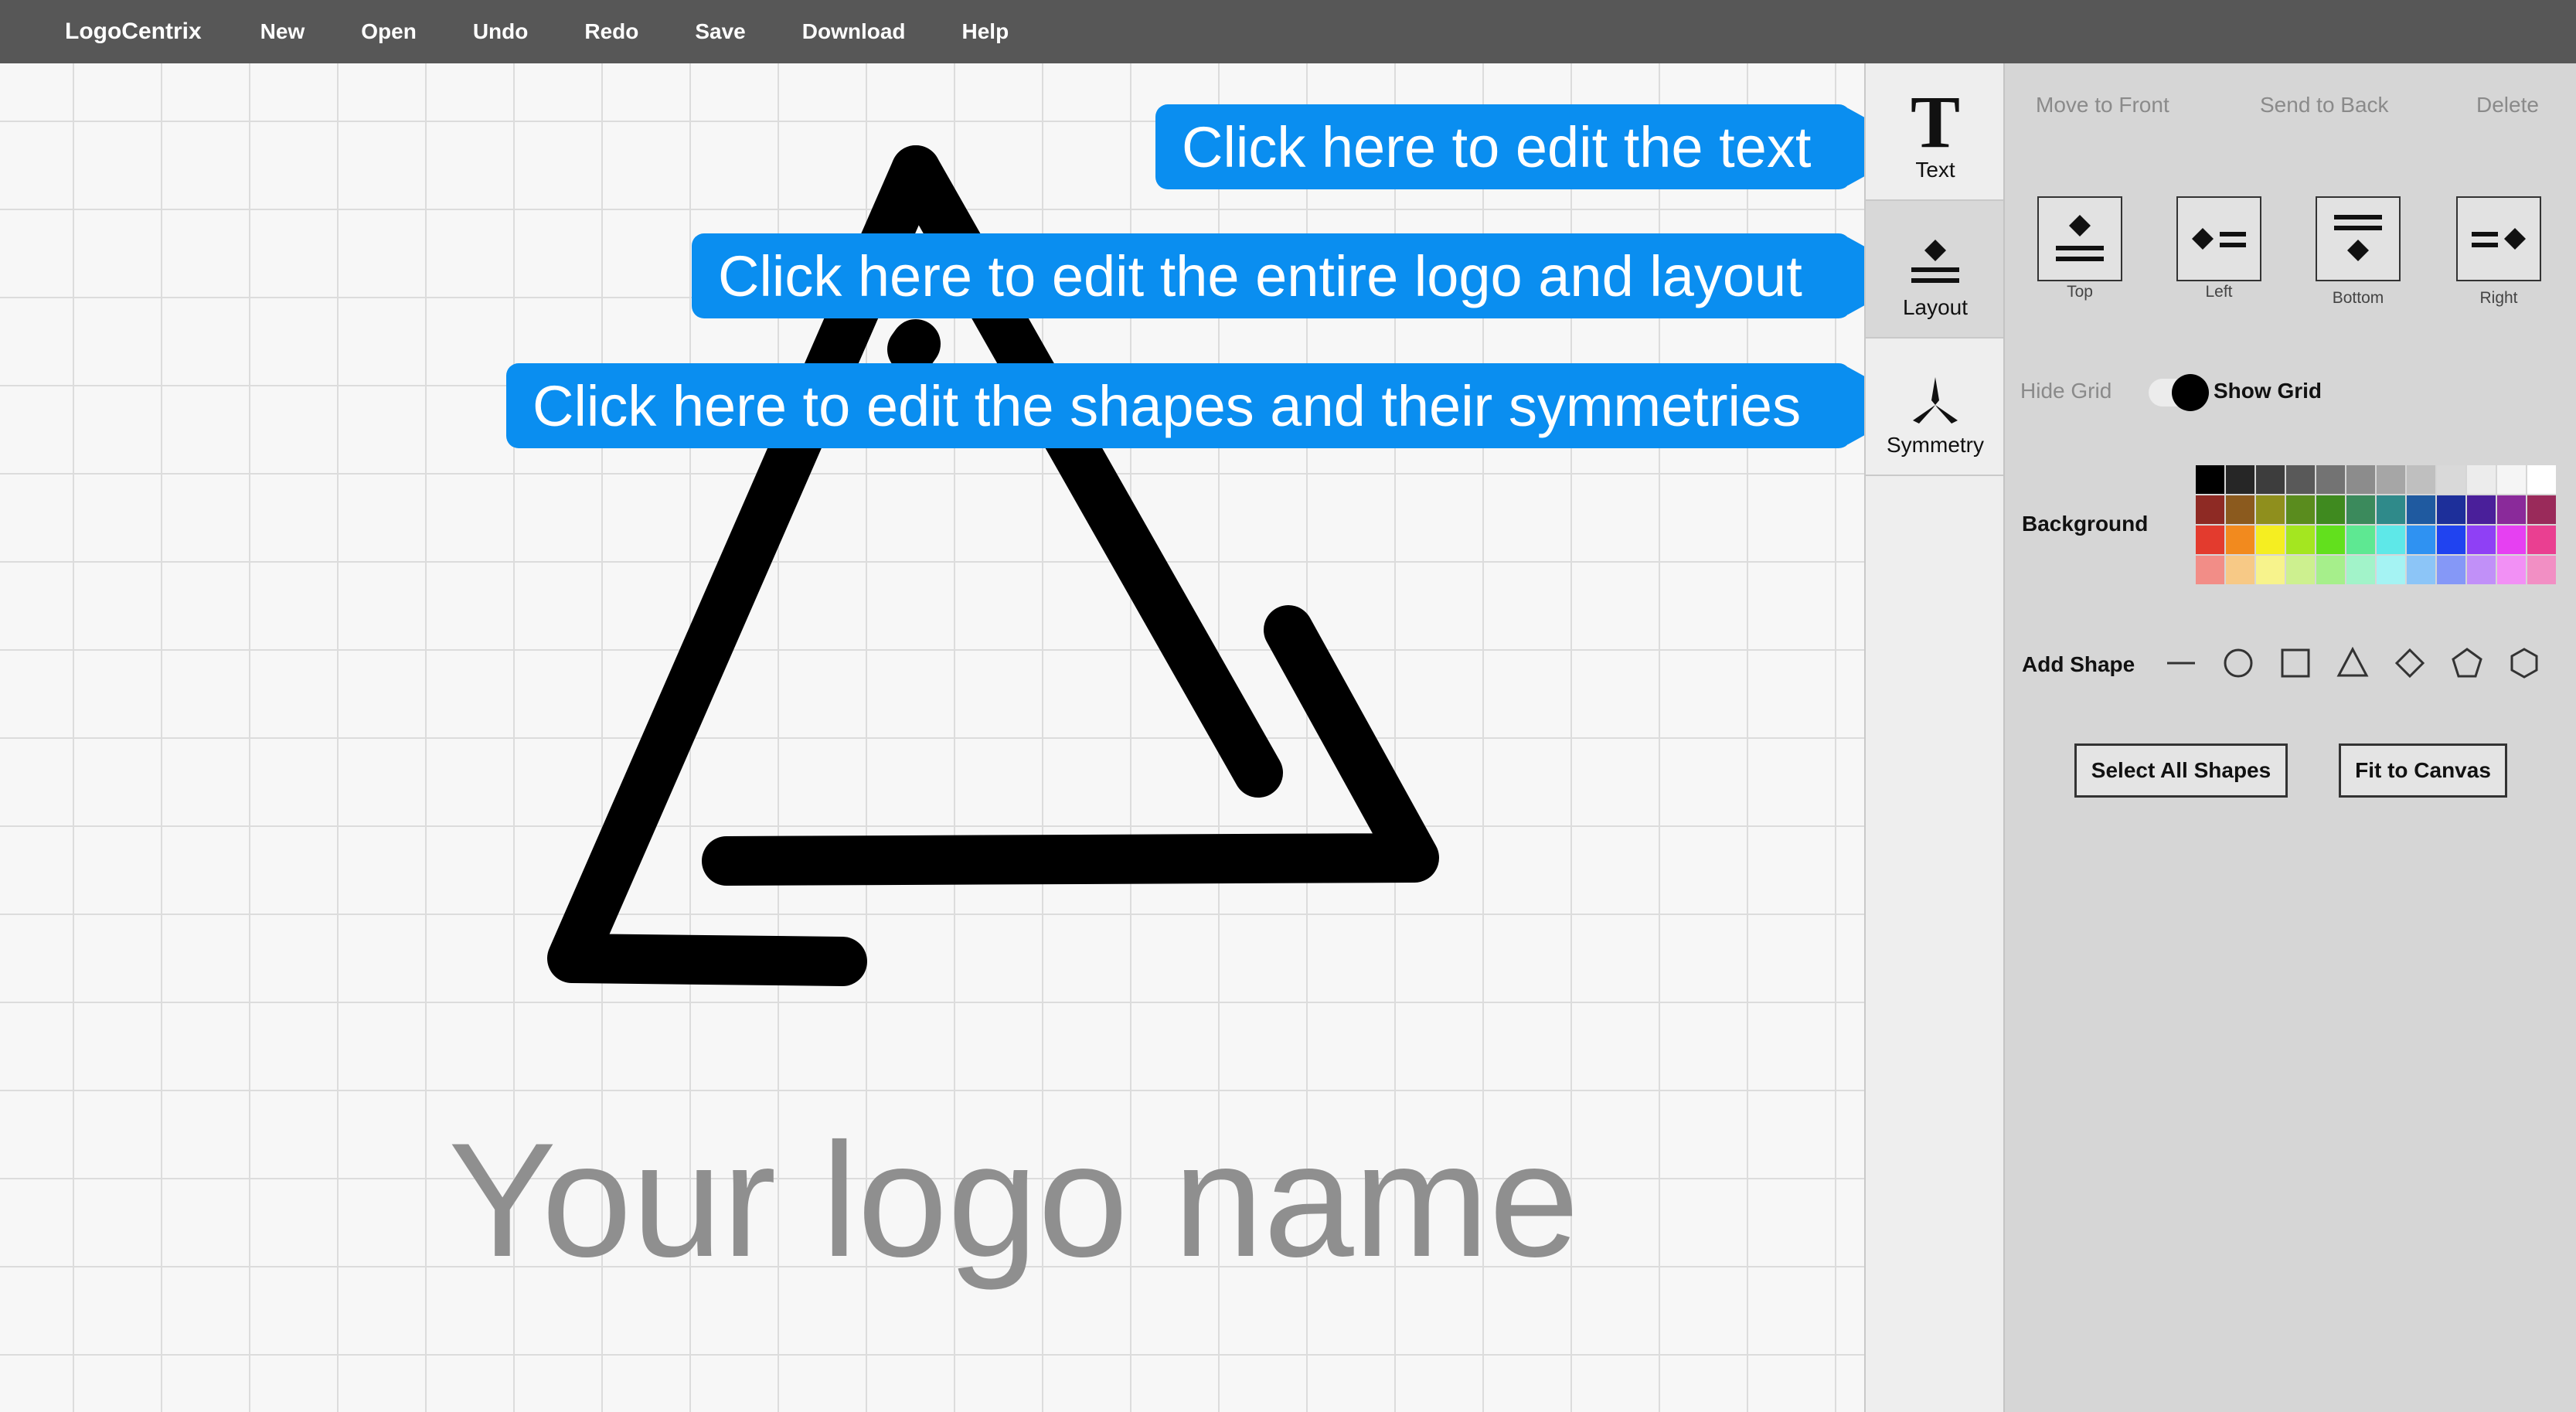 The image size is (2576, 1412). What do you see at coordinates (2219, 292) in the screenshot?
I see `align-left-label: Left` at bounding box center [2219, 292].